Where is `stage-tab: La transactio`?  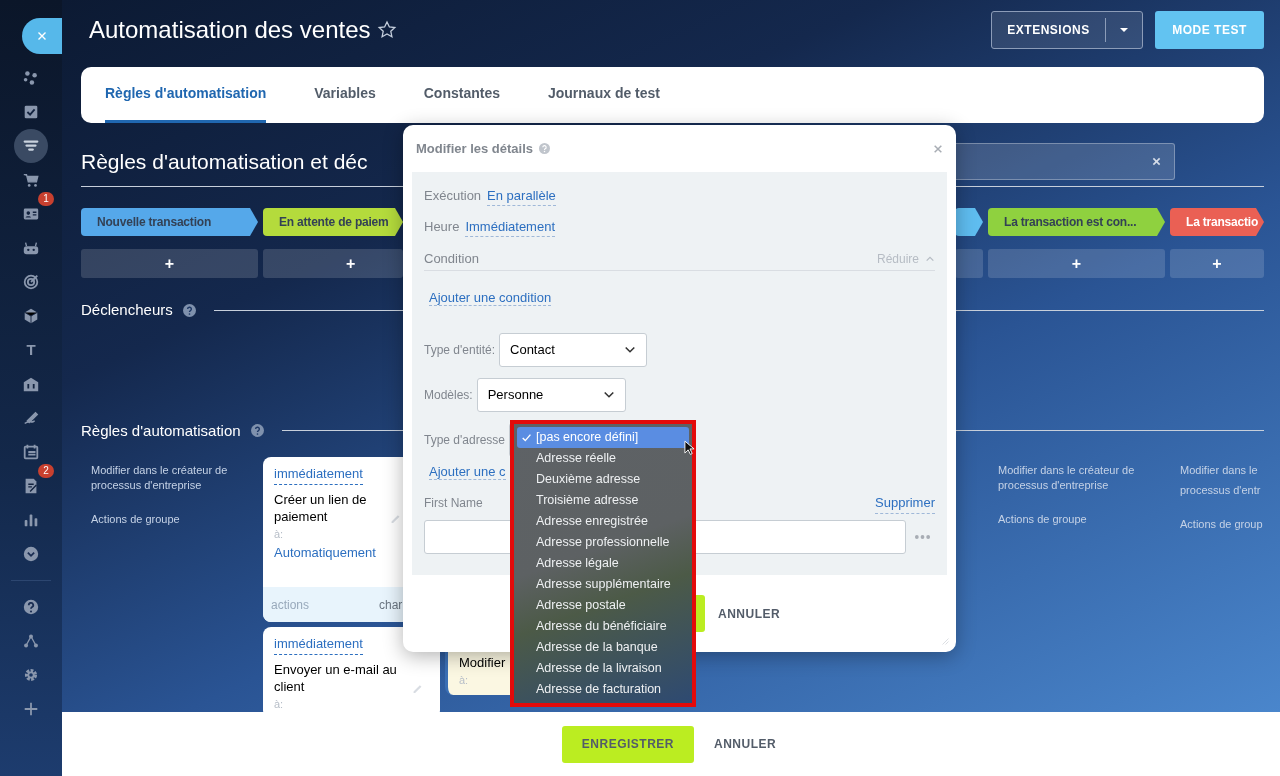
stage-tab: La transactio is located at coordinates (1217, 222).